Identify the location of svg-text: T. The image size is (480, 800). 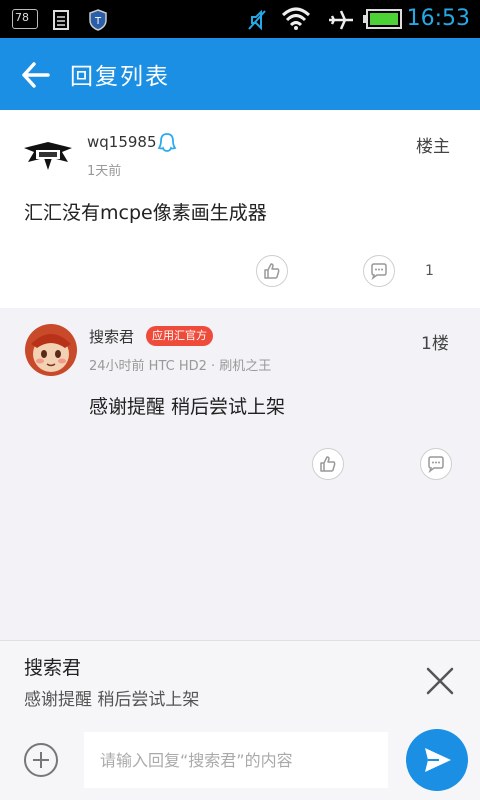
(98, 21).